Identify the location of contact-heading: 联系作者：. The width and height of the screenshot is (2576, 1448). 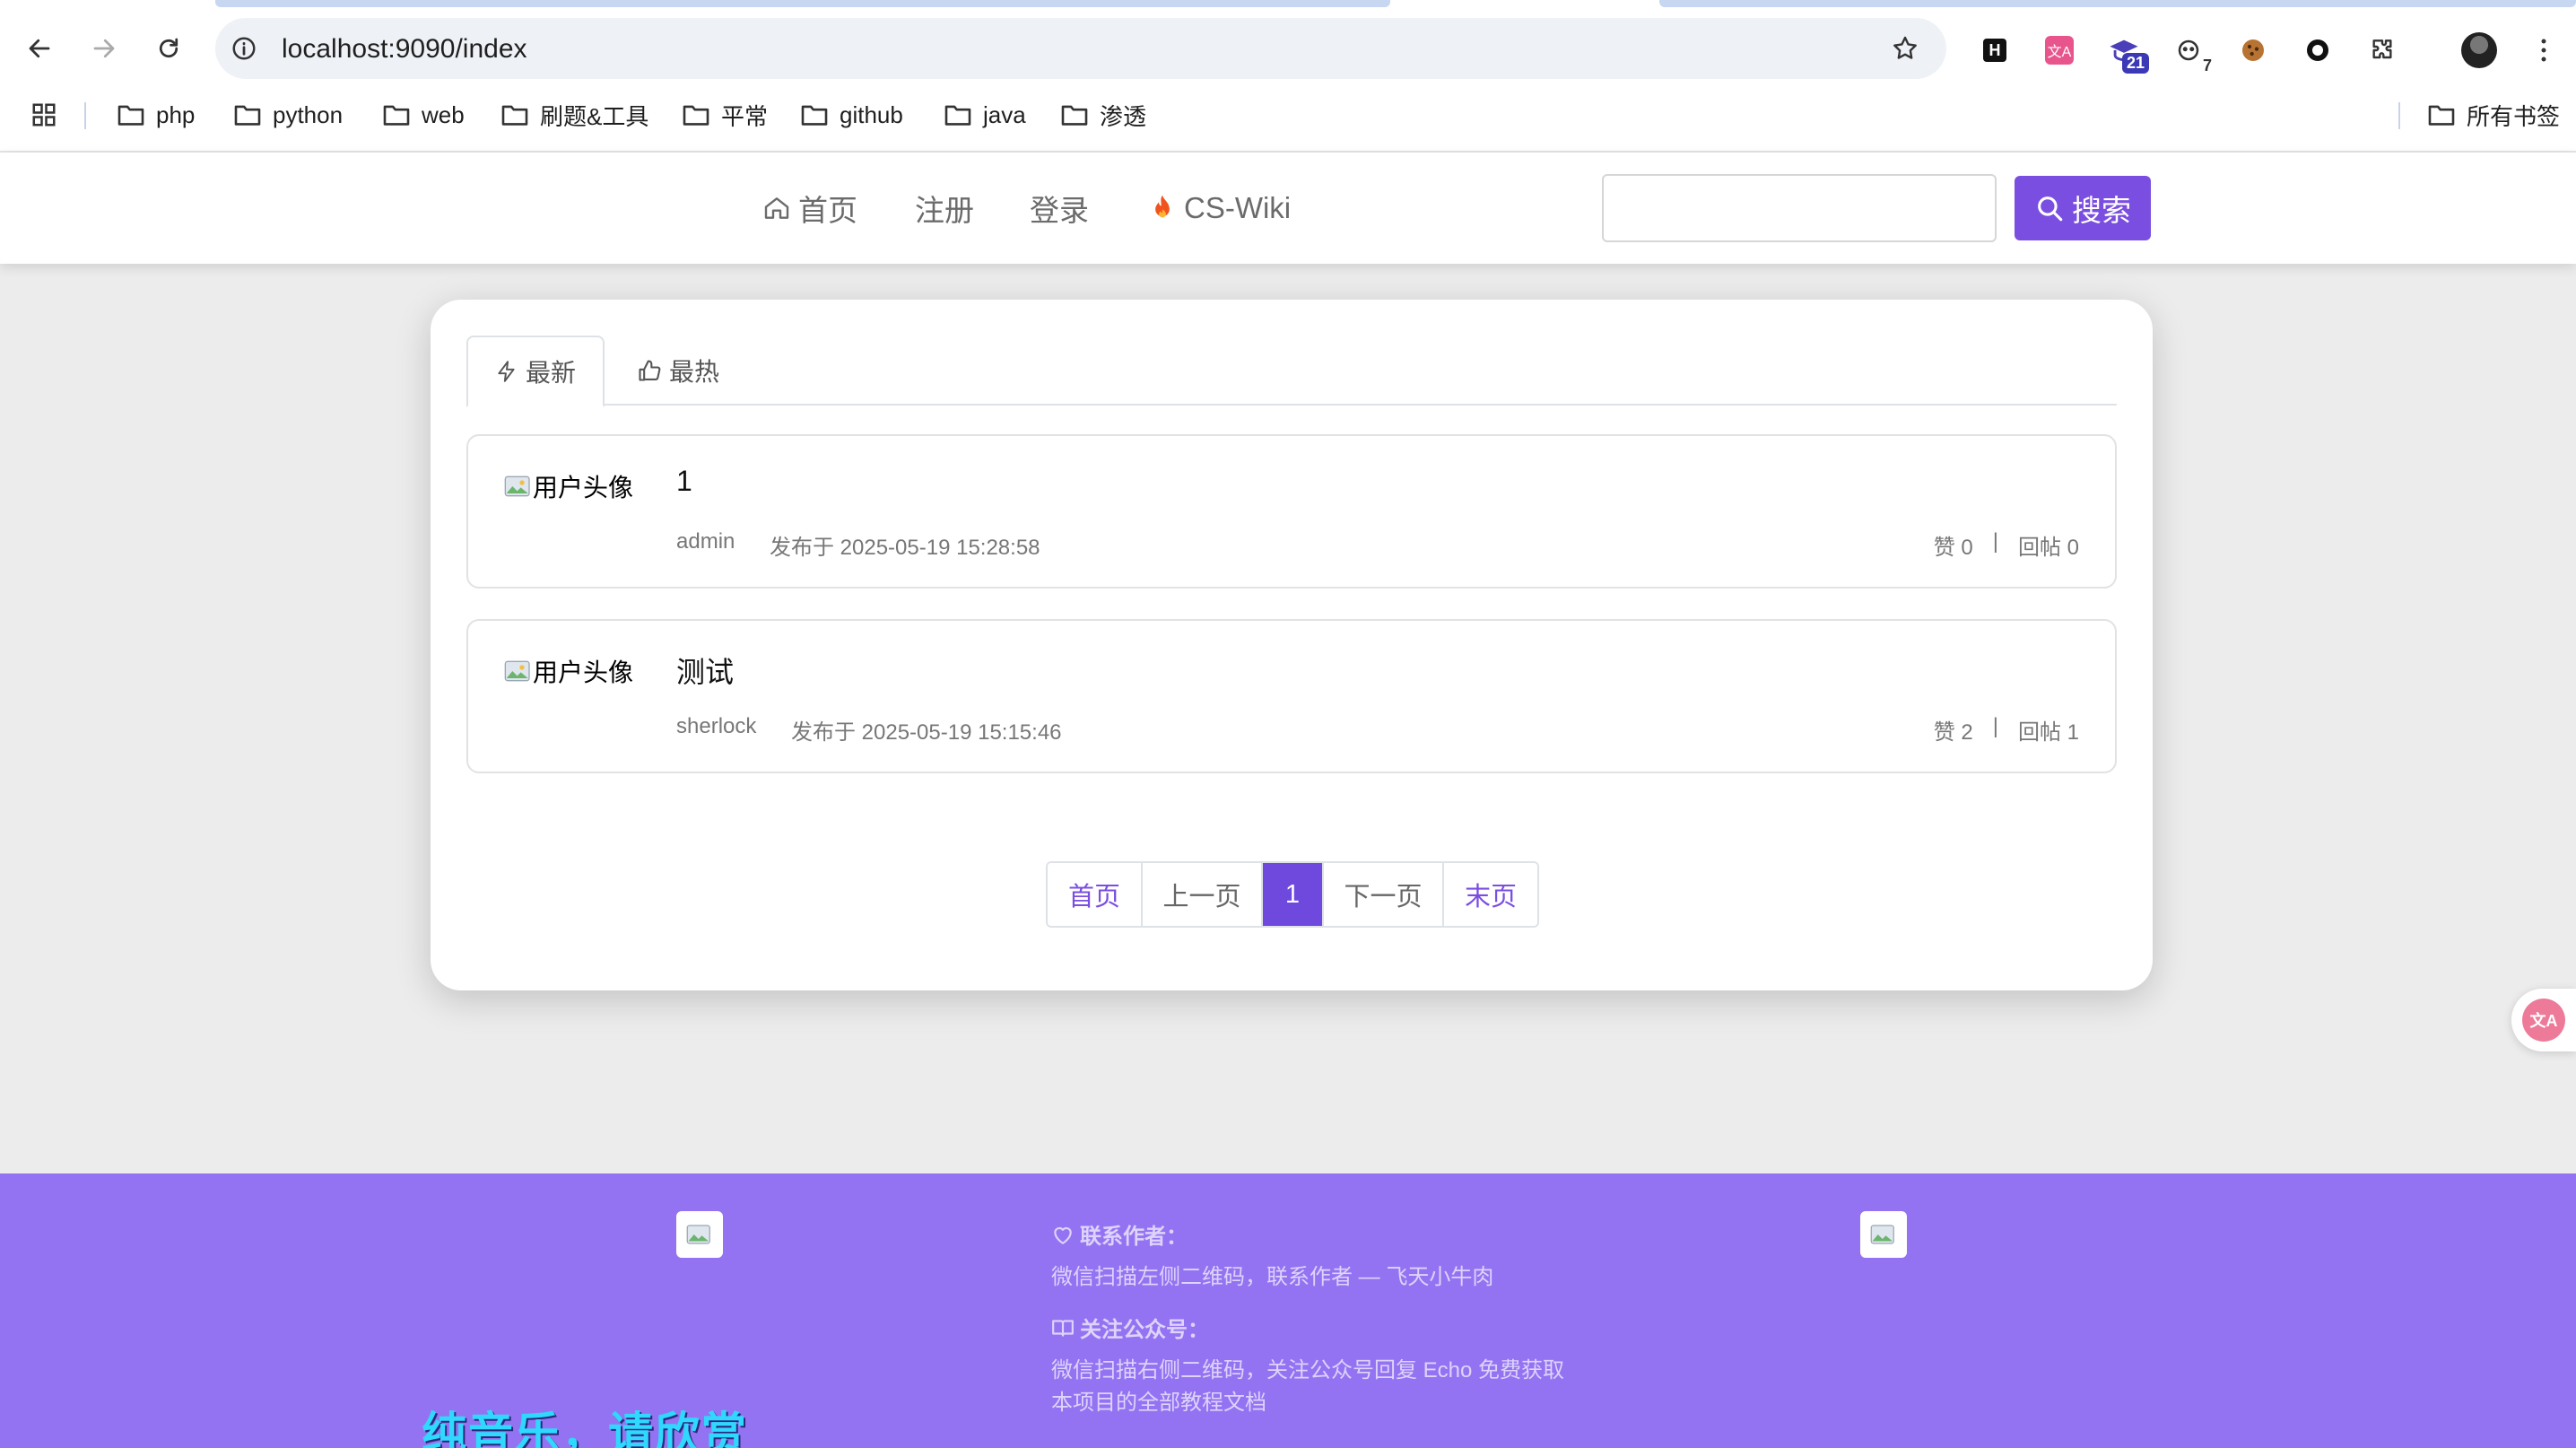
(1119, 1234).